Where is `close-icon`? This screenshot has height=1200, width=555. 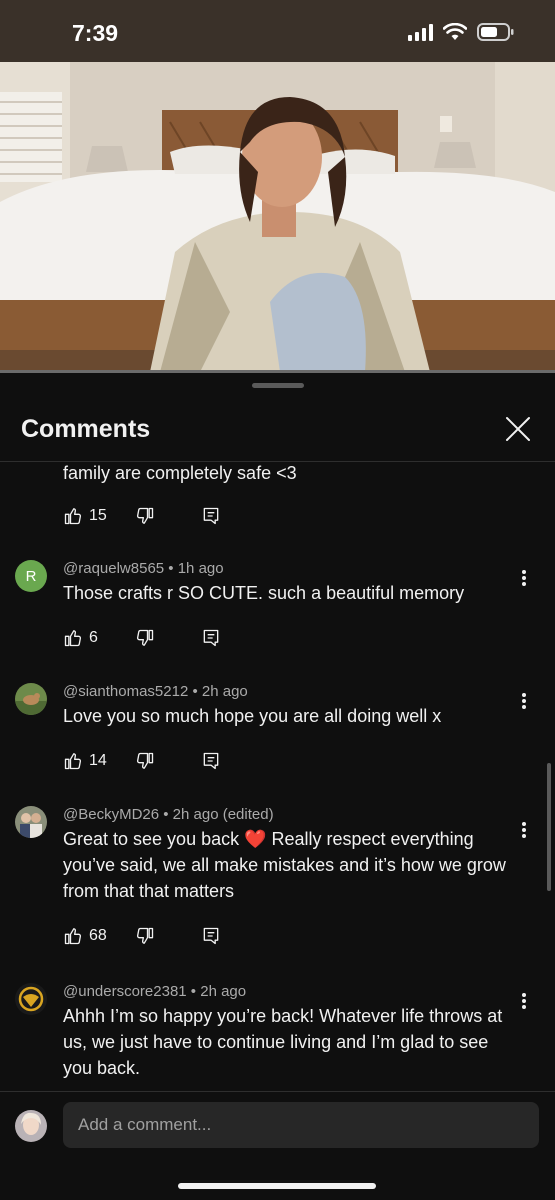 close-icon is located at coordinates (518, 429).